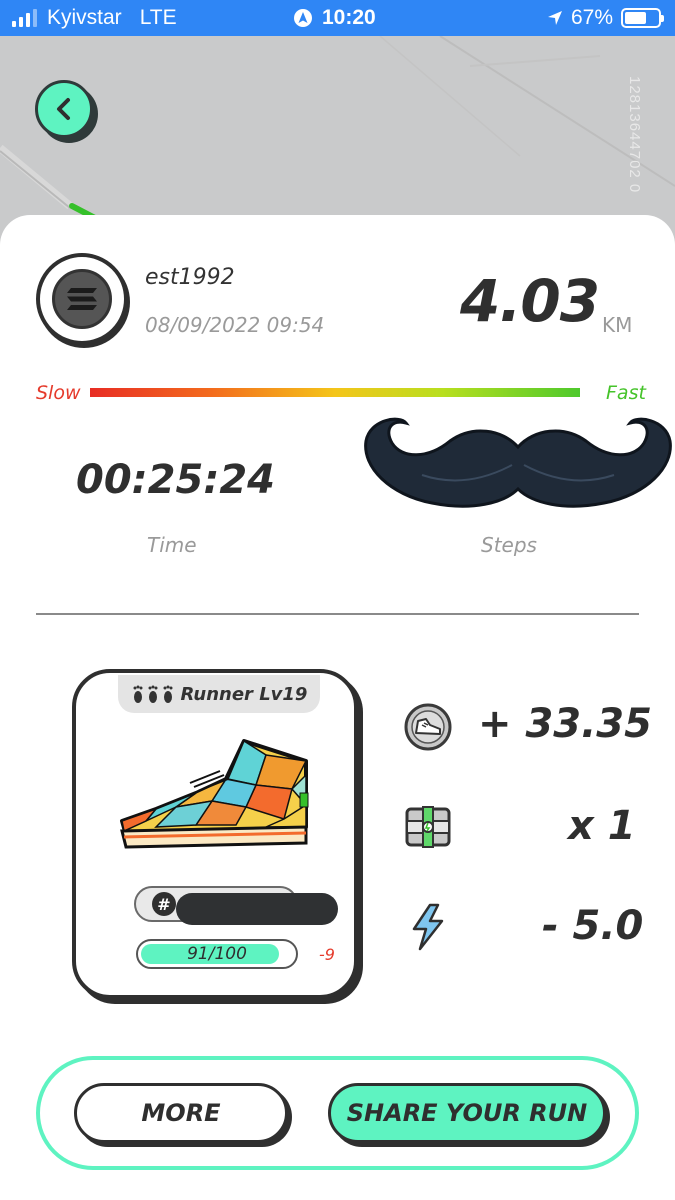 The height and width of the screenshot is (1200, 675). I want to click on battery-icon, so click(642, 18).